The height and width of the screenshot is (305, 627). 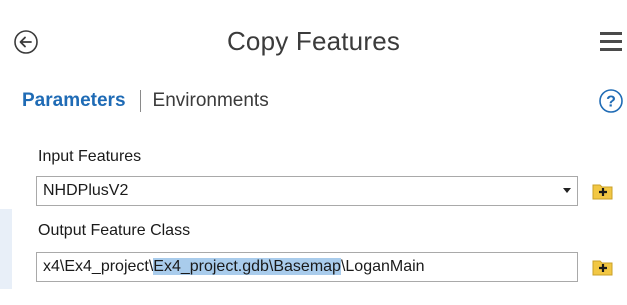 I want to click on output-feature-class-label: Output Feature Class, so click(x=114, y=230).